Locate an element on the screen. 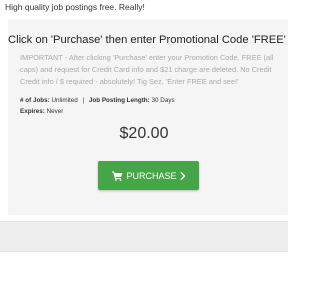  expires-label: Expires: is located at coordinates (32, 111).